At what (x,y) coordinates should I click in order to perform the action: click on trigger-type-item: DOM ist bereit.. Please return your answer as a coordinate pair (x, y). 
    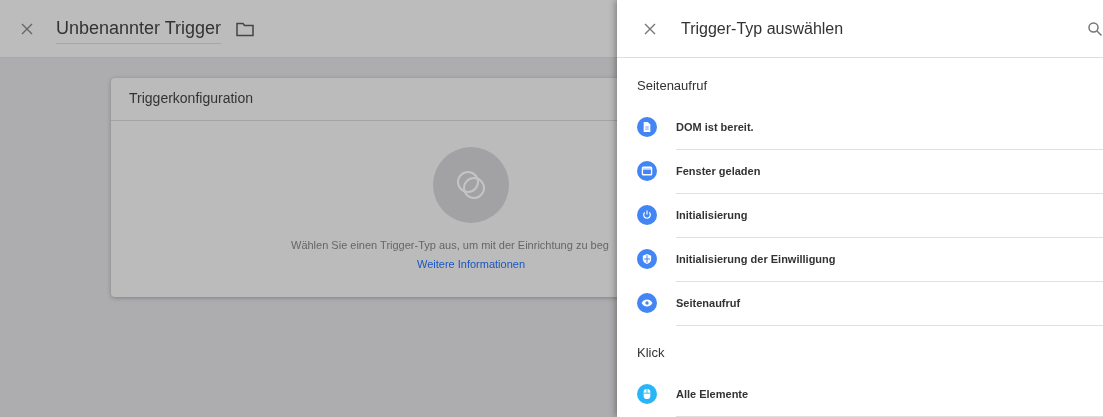
    Looking at the image, I should click on (889, 127).